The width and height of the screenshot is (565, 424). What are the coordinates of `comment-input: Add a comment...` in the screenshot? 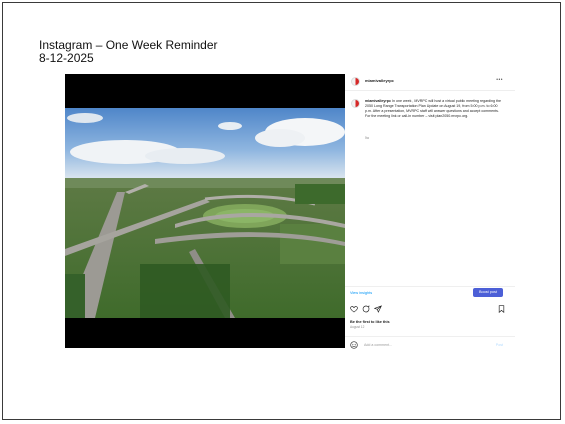 It's located at (378, 345).